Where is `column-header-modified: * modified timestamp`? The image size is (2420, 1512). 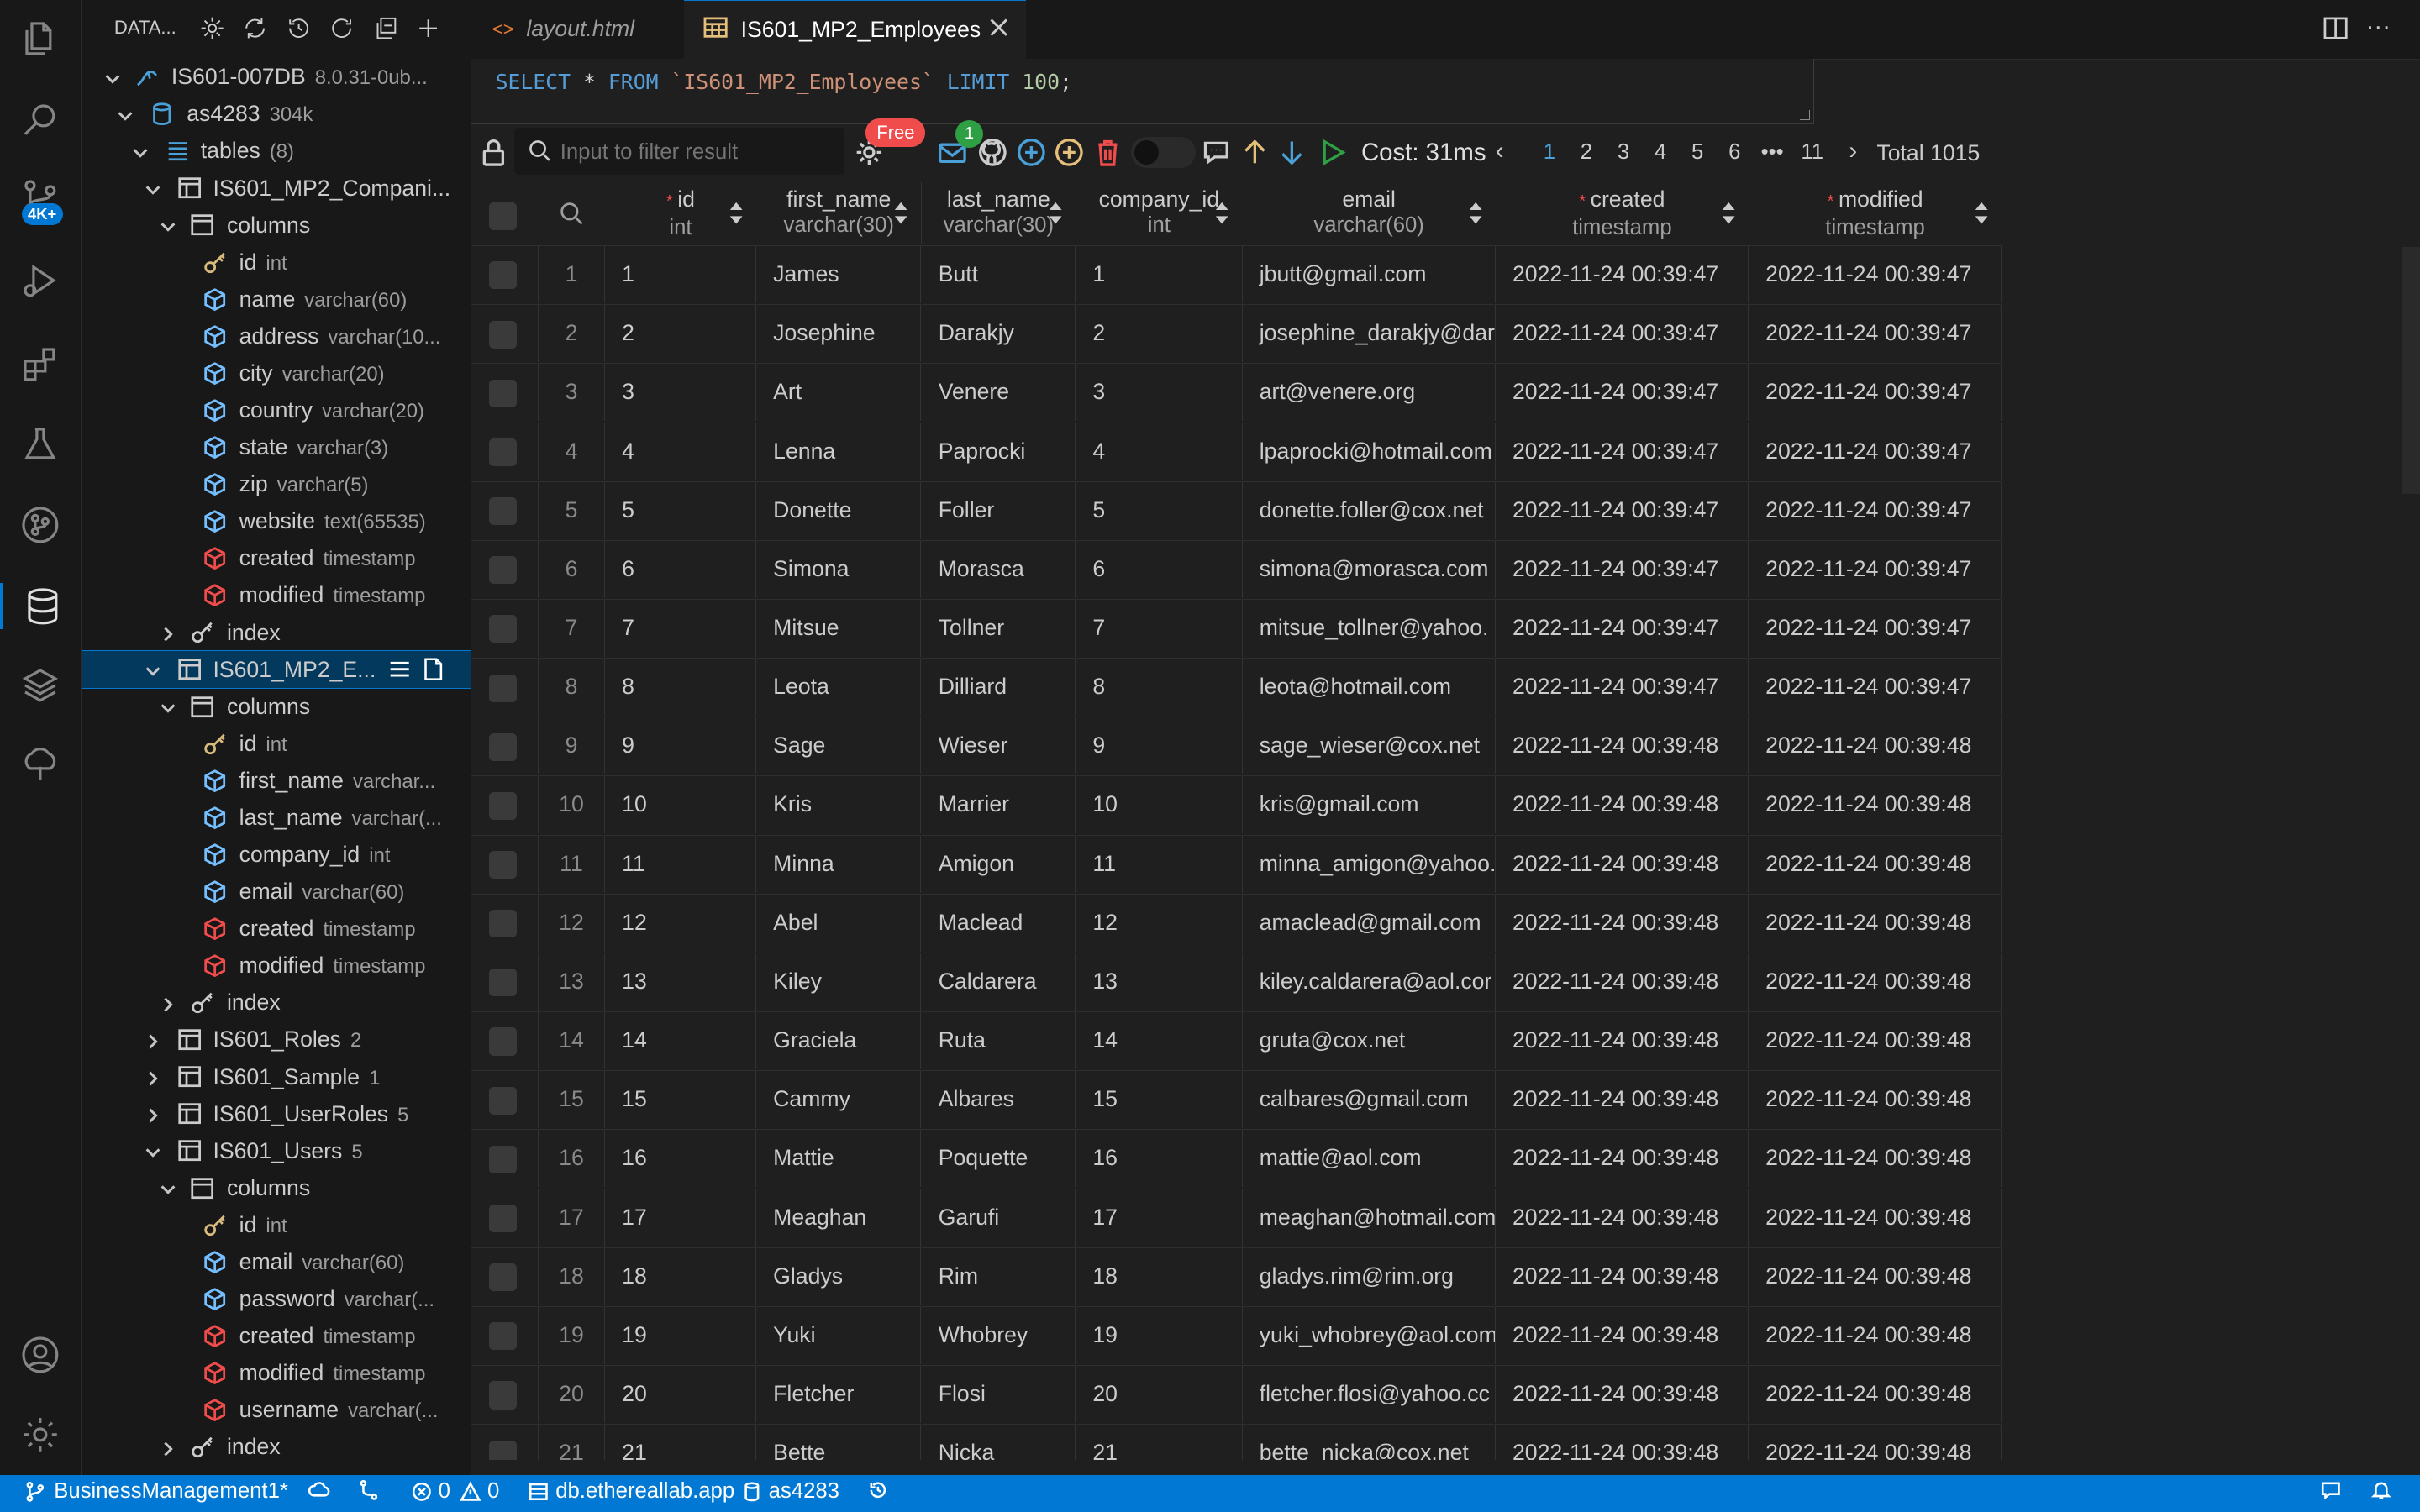
column-header-modified: * modified timestamp is located at coordinates (1875, 212).